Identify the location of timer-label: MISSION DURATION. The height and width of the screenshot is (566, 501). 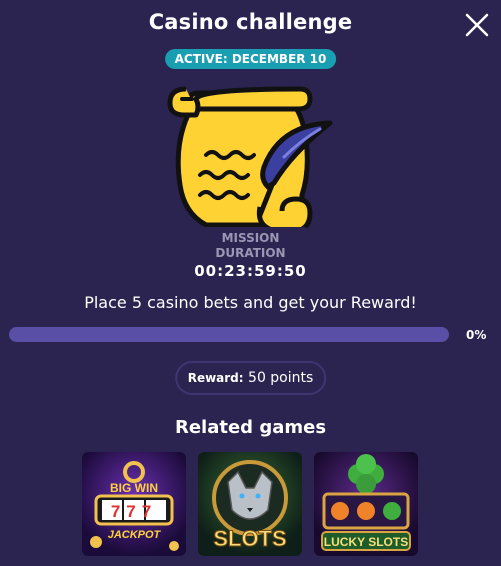
(250, 246).